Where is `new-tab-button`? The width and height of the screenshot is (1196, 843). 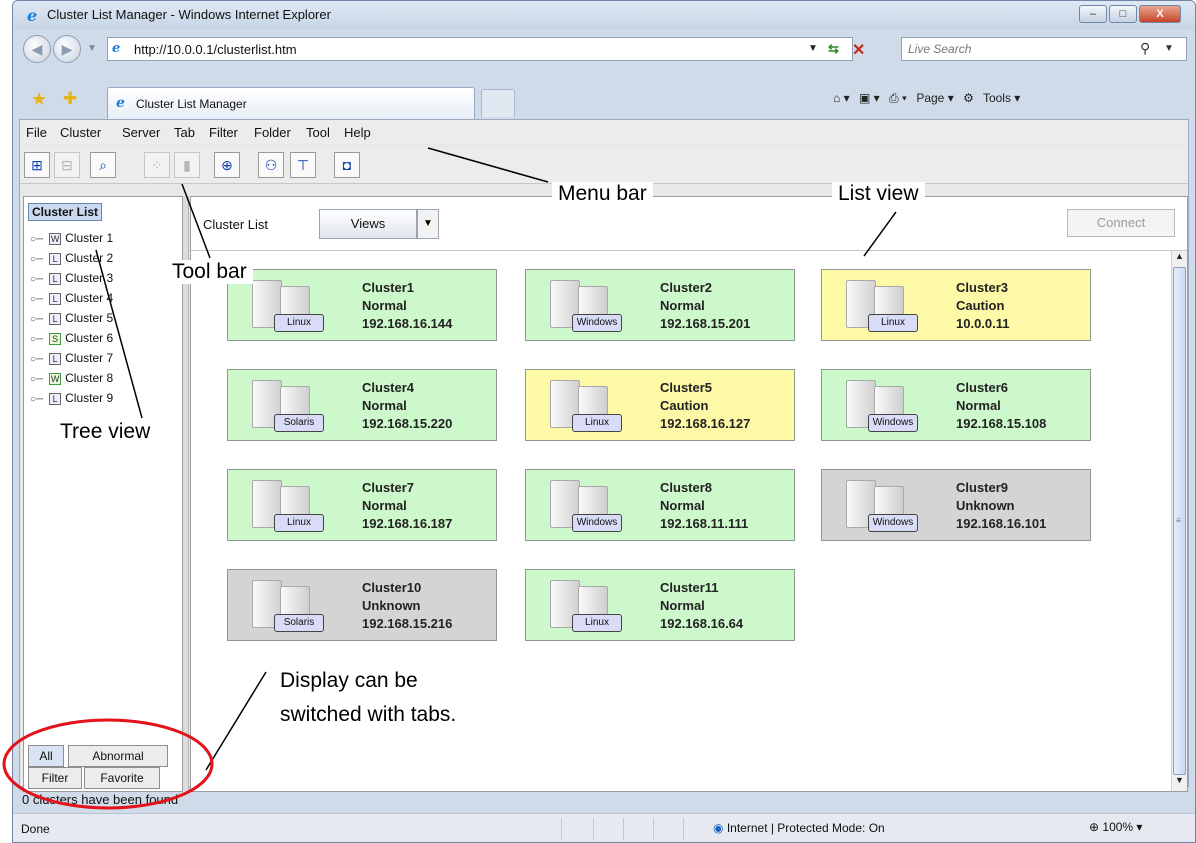 new-tab-button is located at coordinates (498, 103).